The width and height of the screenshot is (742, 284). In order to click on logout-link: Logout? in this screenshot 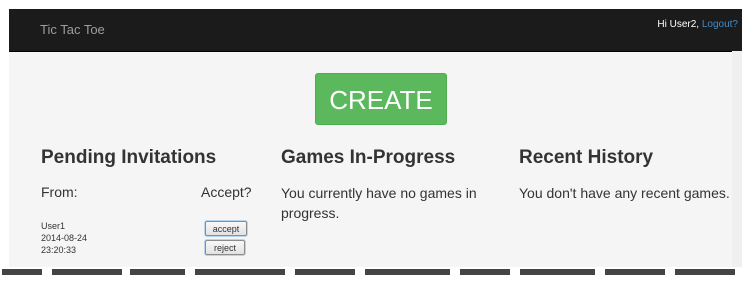, I will do `click(720, 24)`.